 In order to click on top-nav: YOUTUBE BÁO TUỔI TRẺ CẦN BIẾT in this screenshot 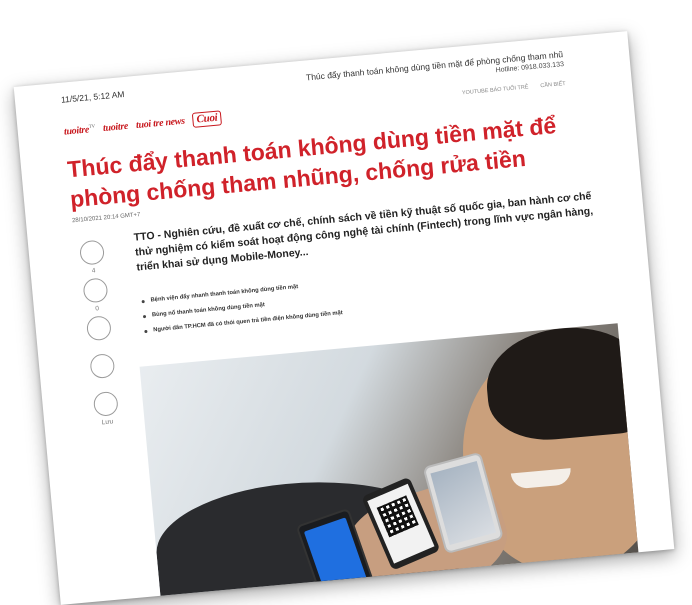, I will do `click(514, 88)`.